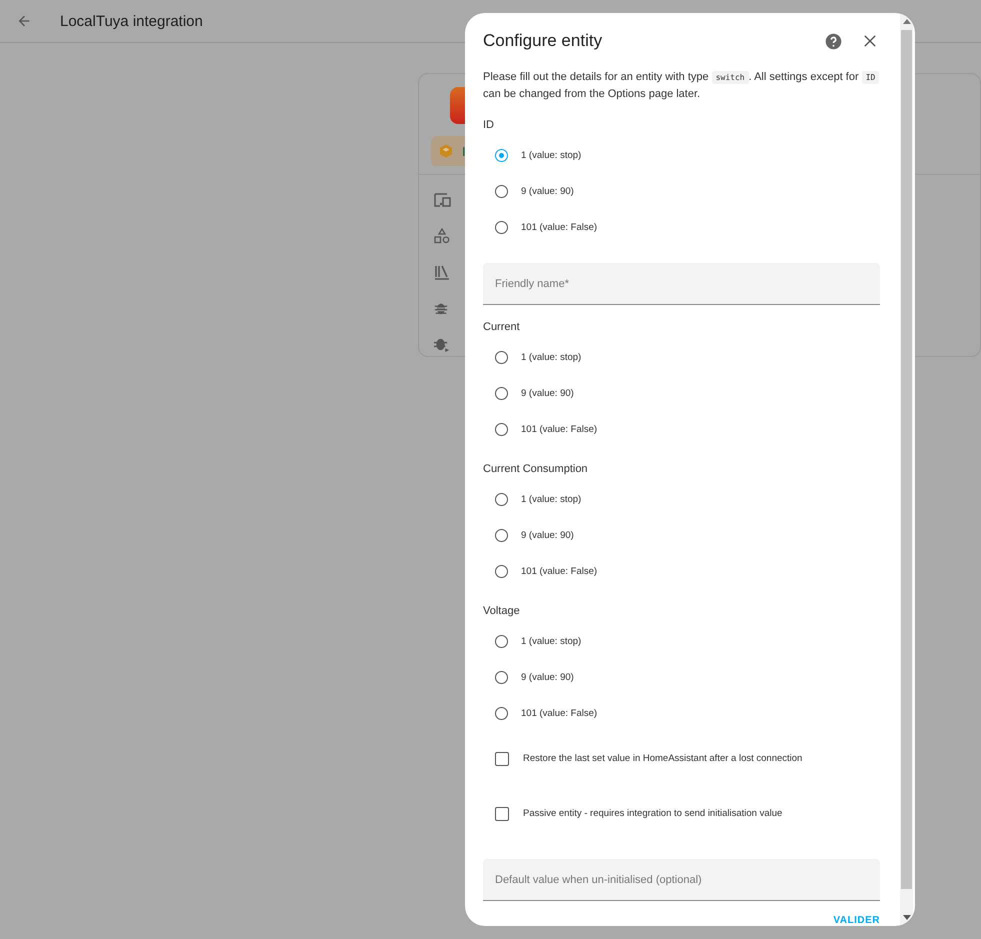 This screenshot has width=981, height=939. I want to click on group-label: Current, so click(502, 328).